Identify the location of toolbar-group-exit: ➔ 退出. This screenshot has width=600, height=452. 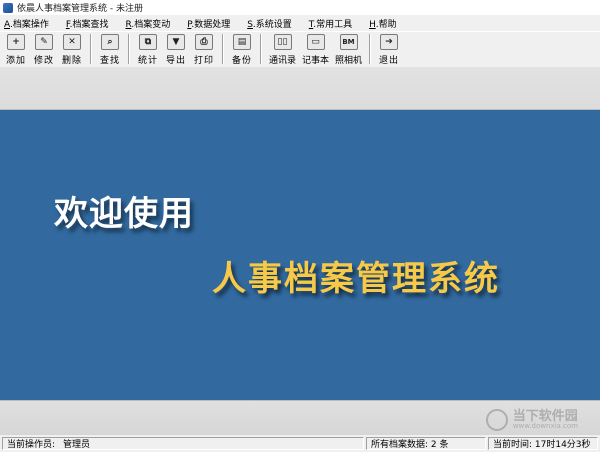
(389, 49).